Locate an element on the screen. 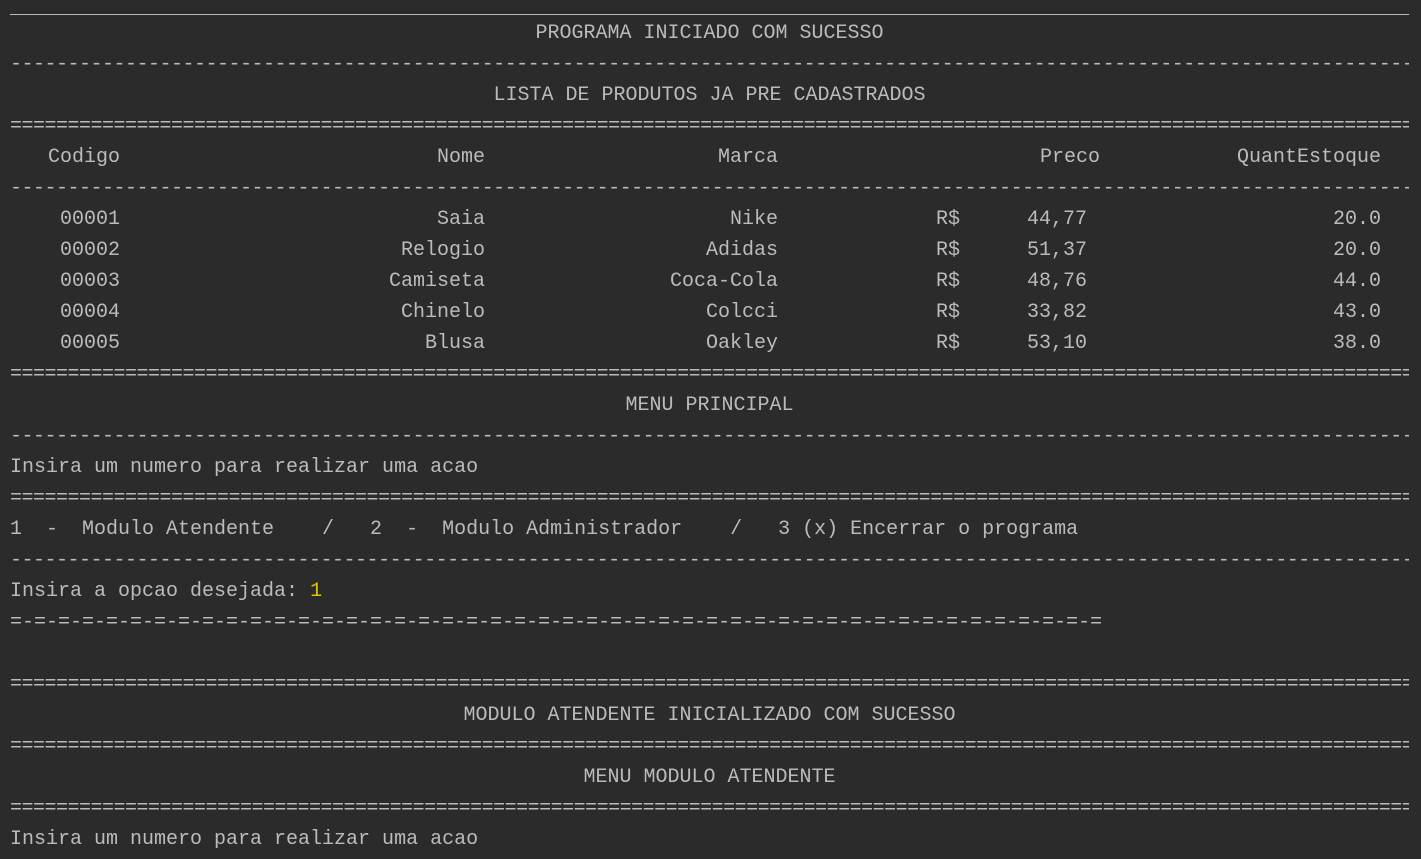  cell-preco: 44,77 is located at coordinates (1056, 219).